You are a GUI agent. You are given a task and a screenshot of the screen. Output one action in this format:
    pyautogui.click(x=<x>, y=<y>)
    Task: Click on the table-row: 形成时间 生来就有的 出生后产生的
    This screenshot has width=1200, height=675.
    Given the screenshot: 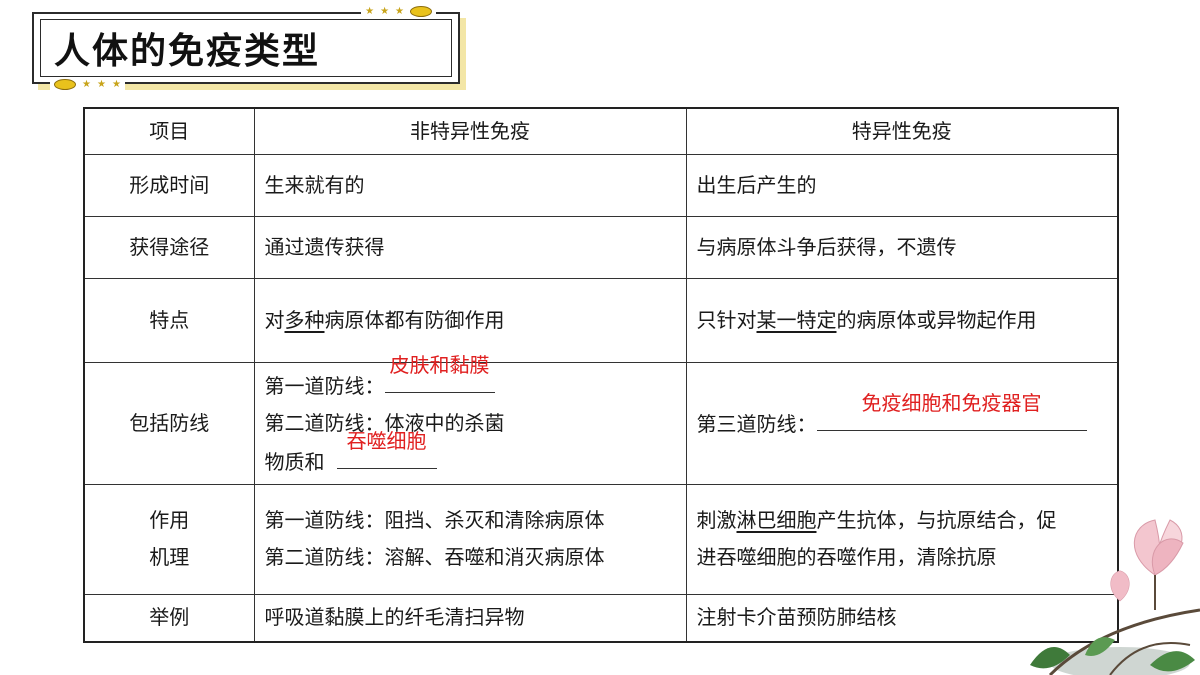 What is the action you would take?
    pyautogui.click(x=601, y=185)
    